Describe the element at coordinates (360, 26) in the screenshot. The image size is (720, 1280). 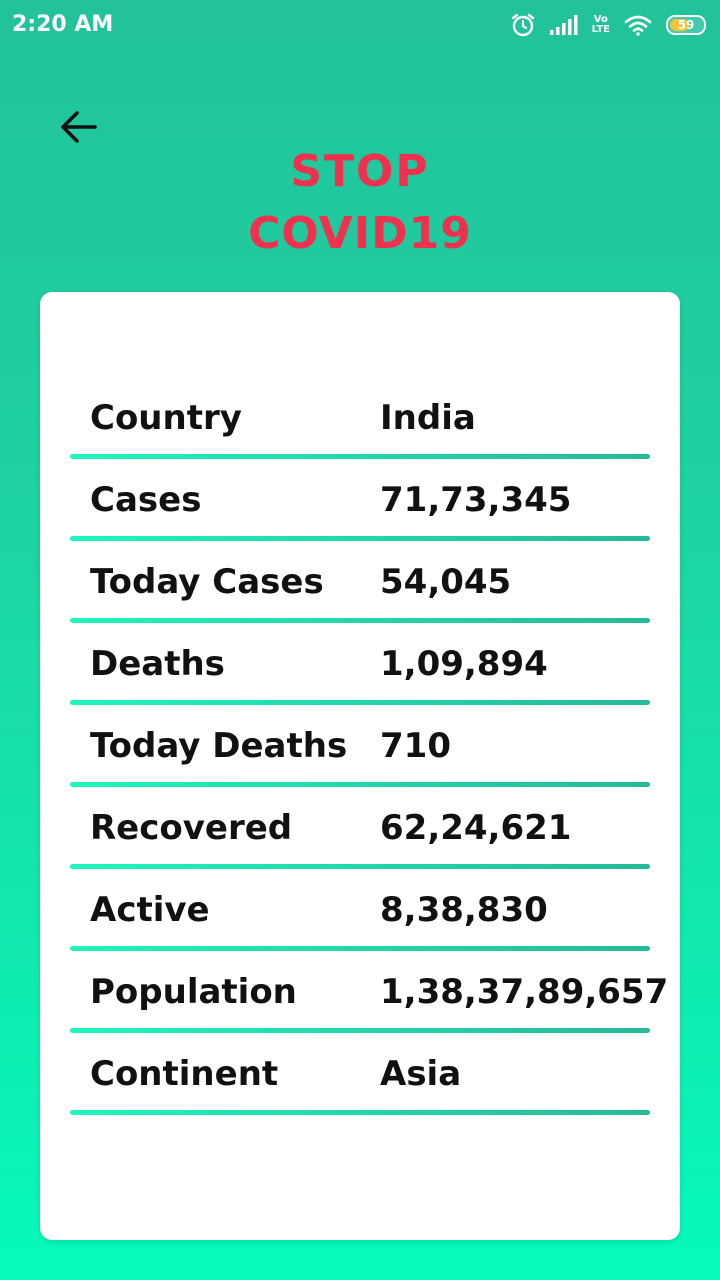
I see `status-bar: 2:20 AM Vo LTE 59` at that location.